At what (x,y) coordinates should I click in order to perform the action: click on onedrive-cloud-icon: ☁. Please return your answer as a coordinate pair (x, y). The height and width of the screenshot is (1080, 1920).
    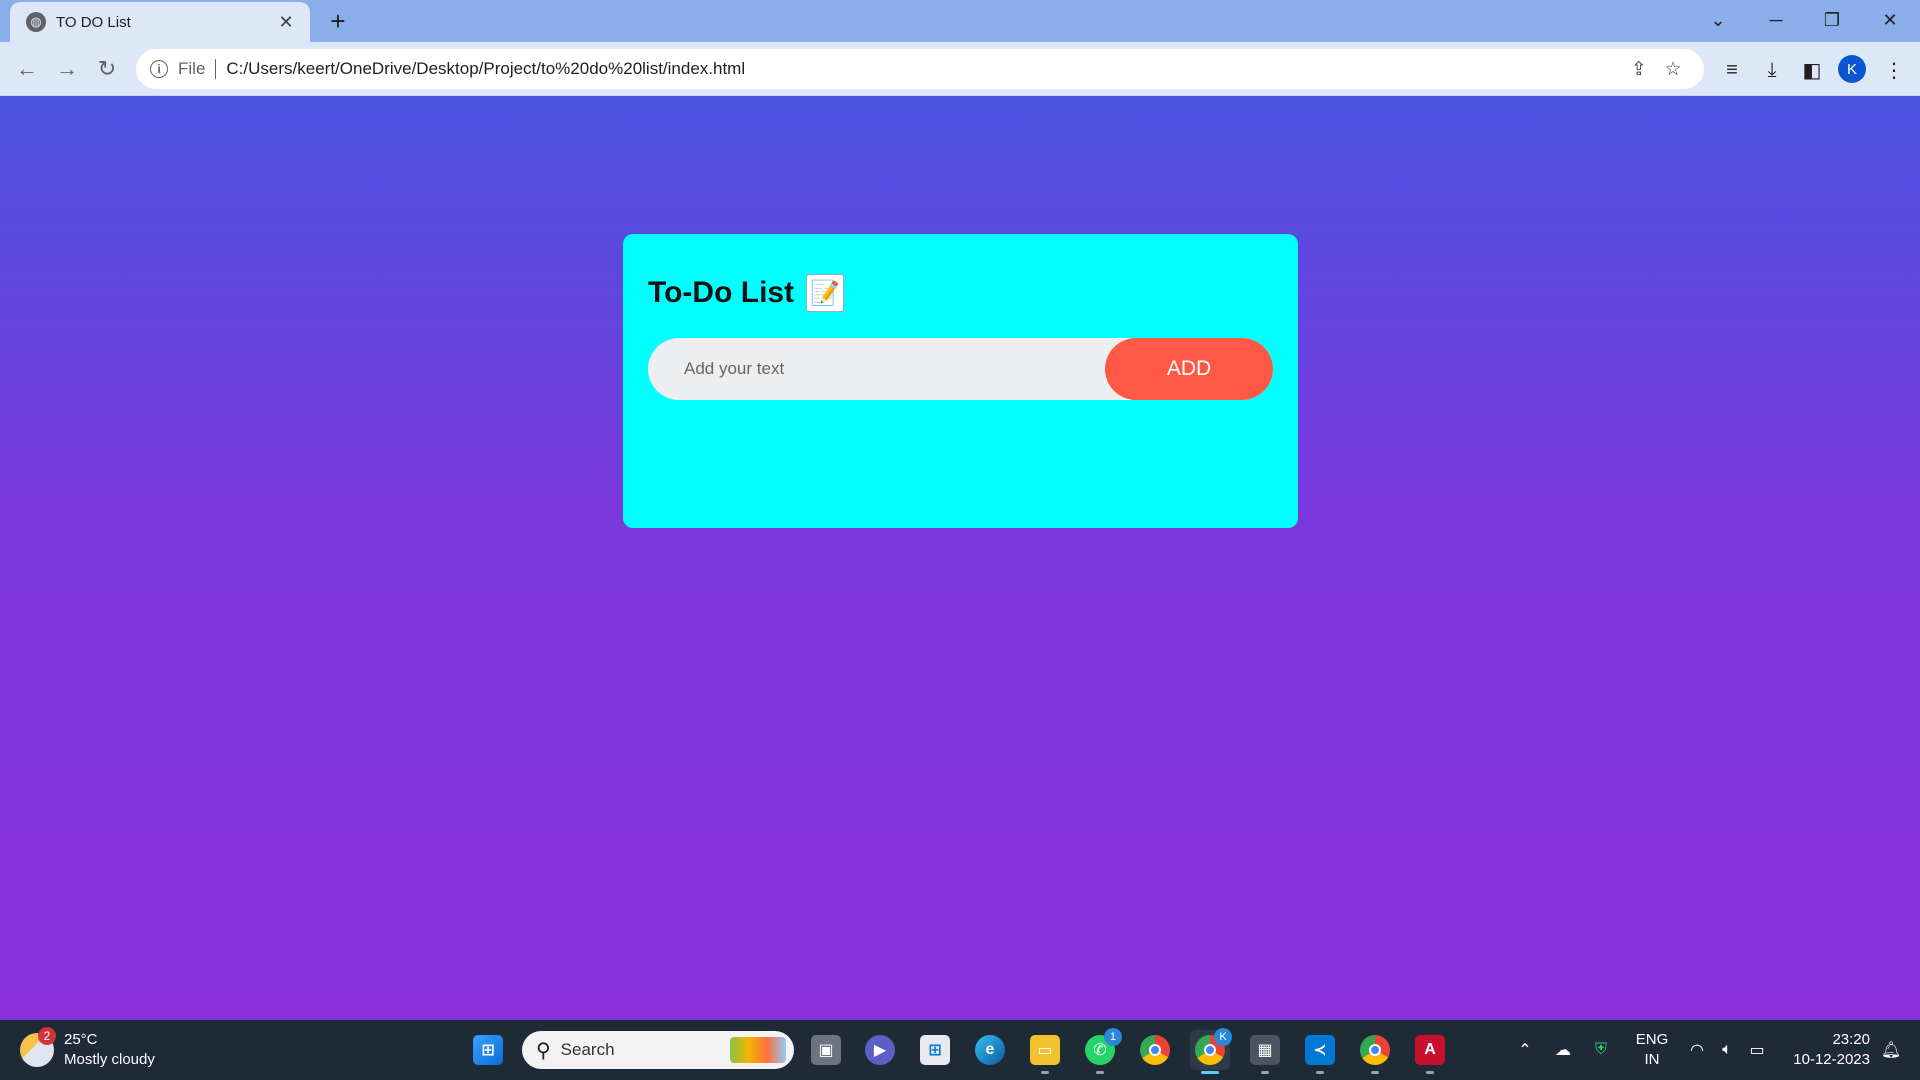
    Looking at the image, I should click on (1563, 1050).